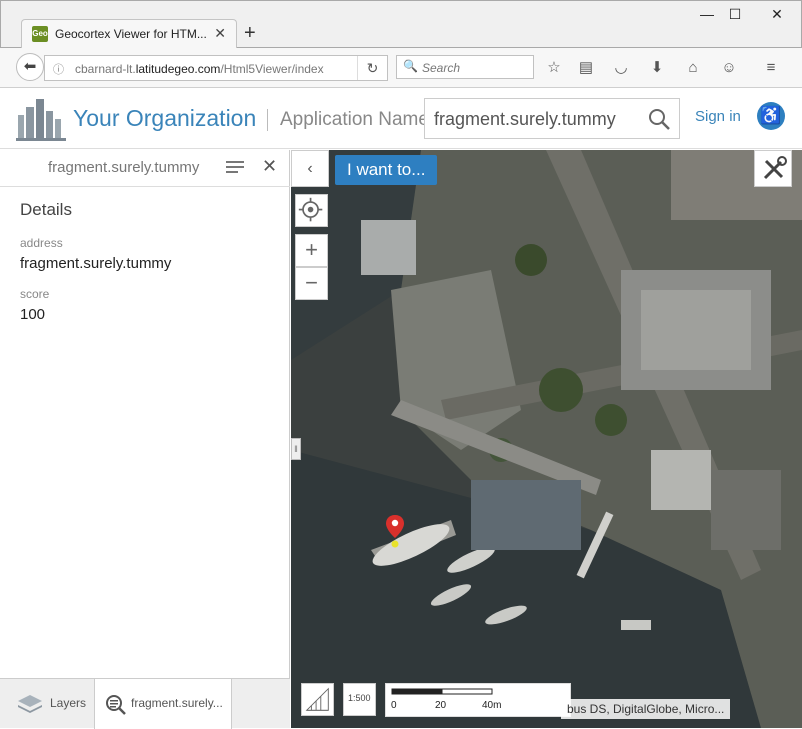 Image resolution: width=802 pixels, height=729 pixels. I want to click on grid-measure-icon, so click(317, 699).